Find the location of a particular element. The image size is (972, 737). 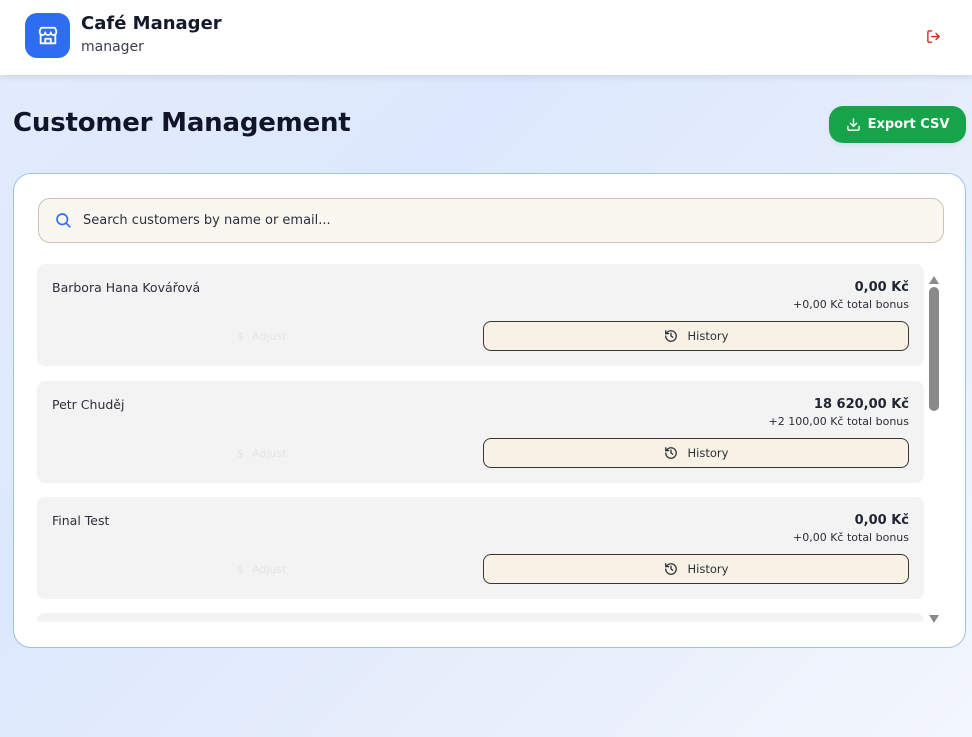

export-csv-button: Export CSV is located at coordinates (897, 124).